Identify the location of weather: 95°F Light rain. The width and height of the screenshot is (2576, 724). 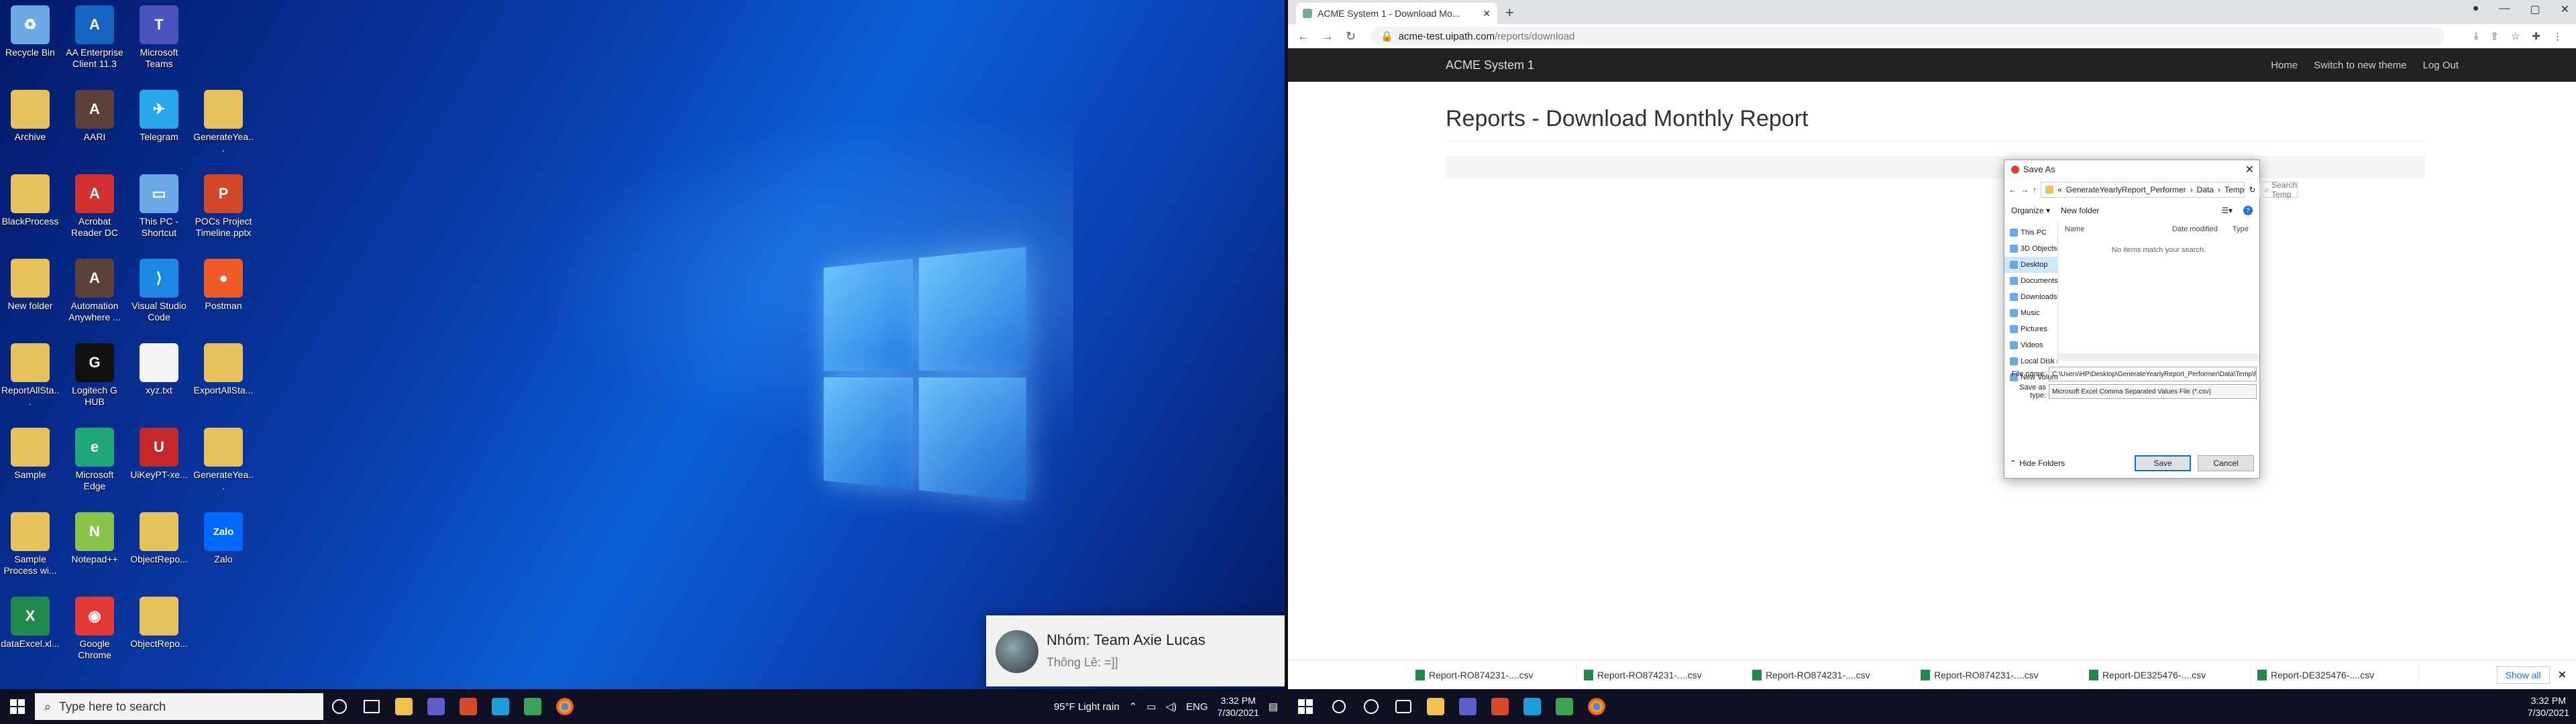
(1087, 707).